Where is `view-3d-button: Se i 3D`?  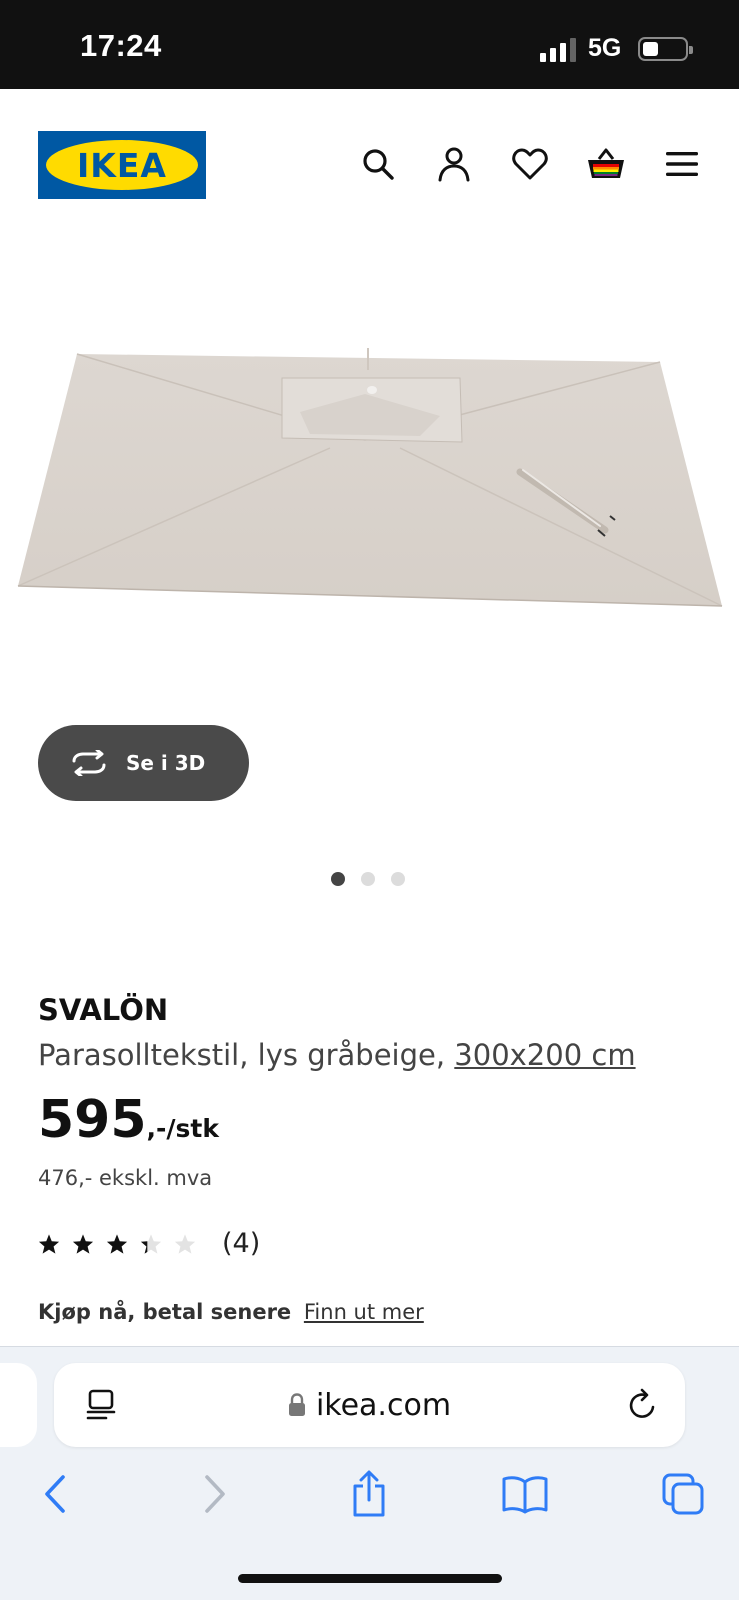
view-3d-button: Se i 3D is located at coordinates (143, 763).